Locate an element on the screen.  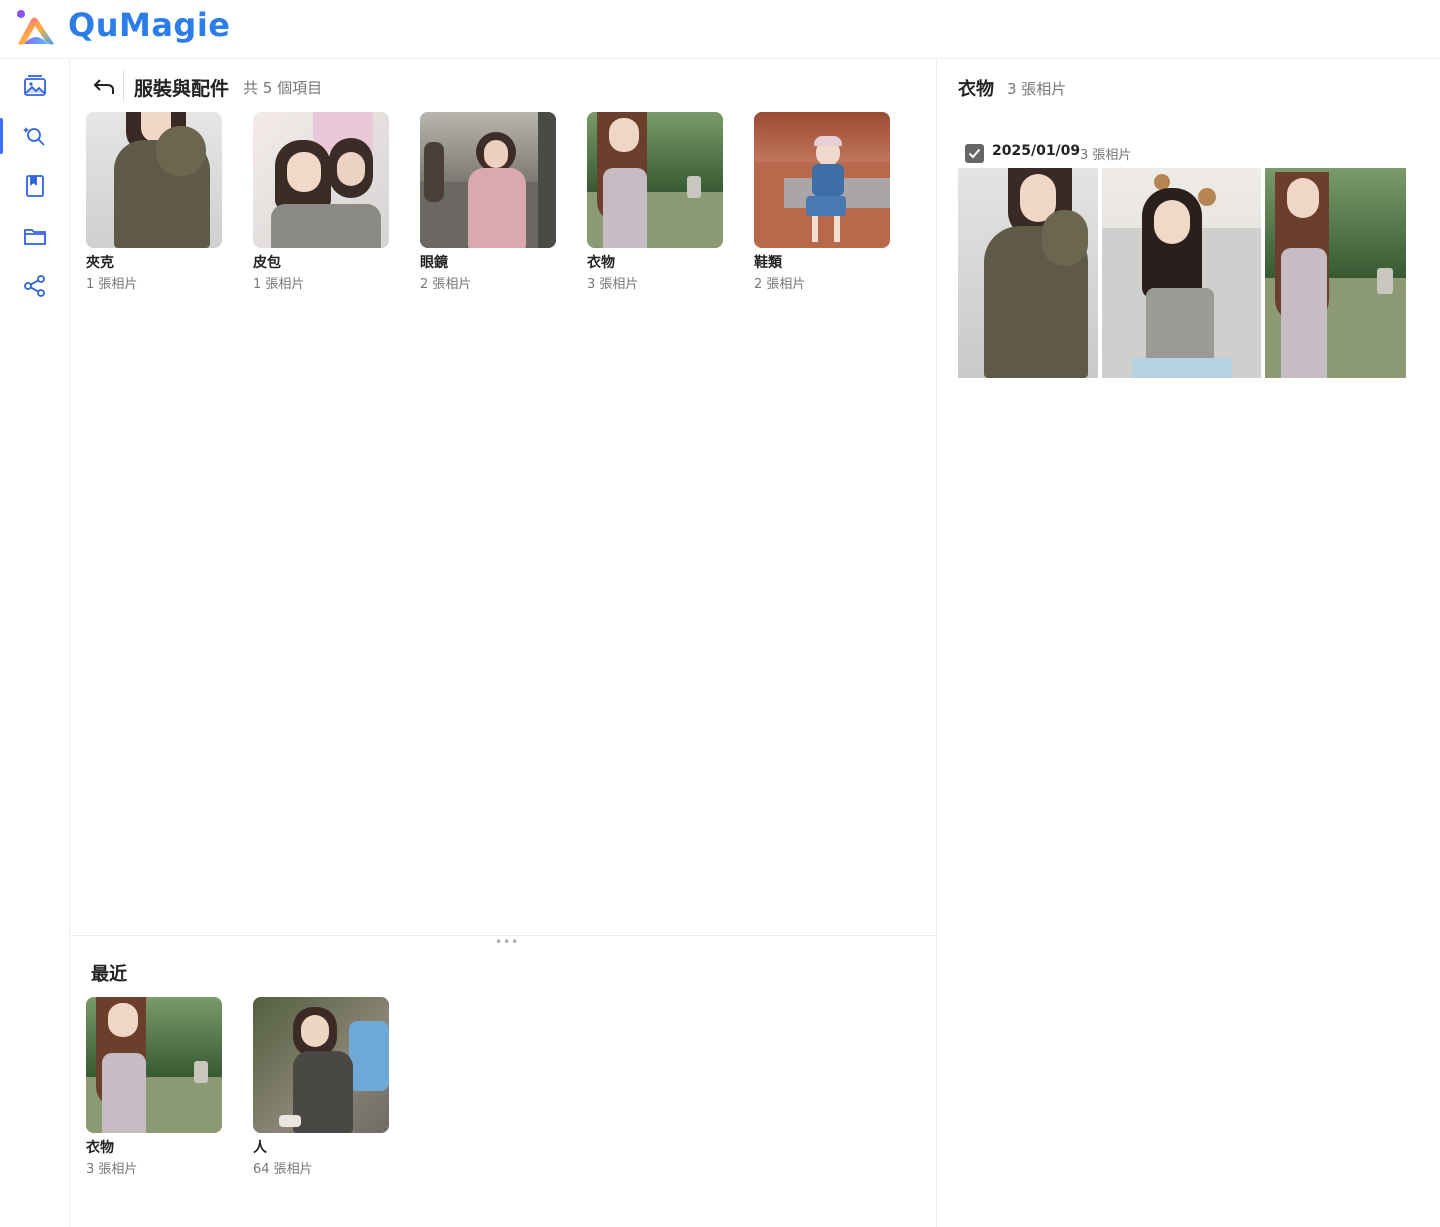
app-header: QuMagie is located at coordinates (720, 29).